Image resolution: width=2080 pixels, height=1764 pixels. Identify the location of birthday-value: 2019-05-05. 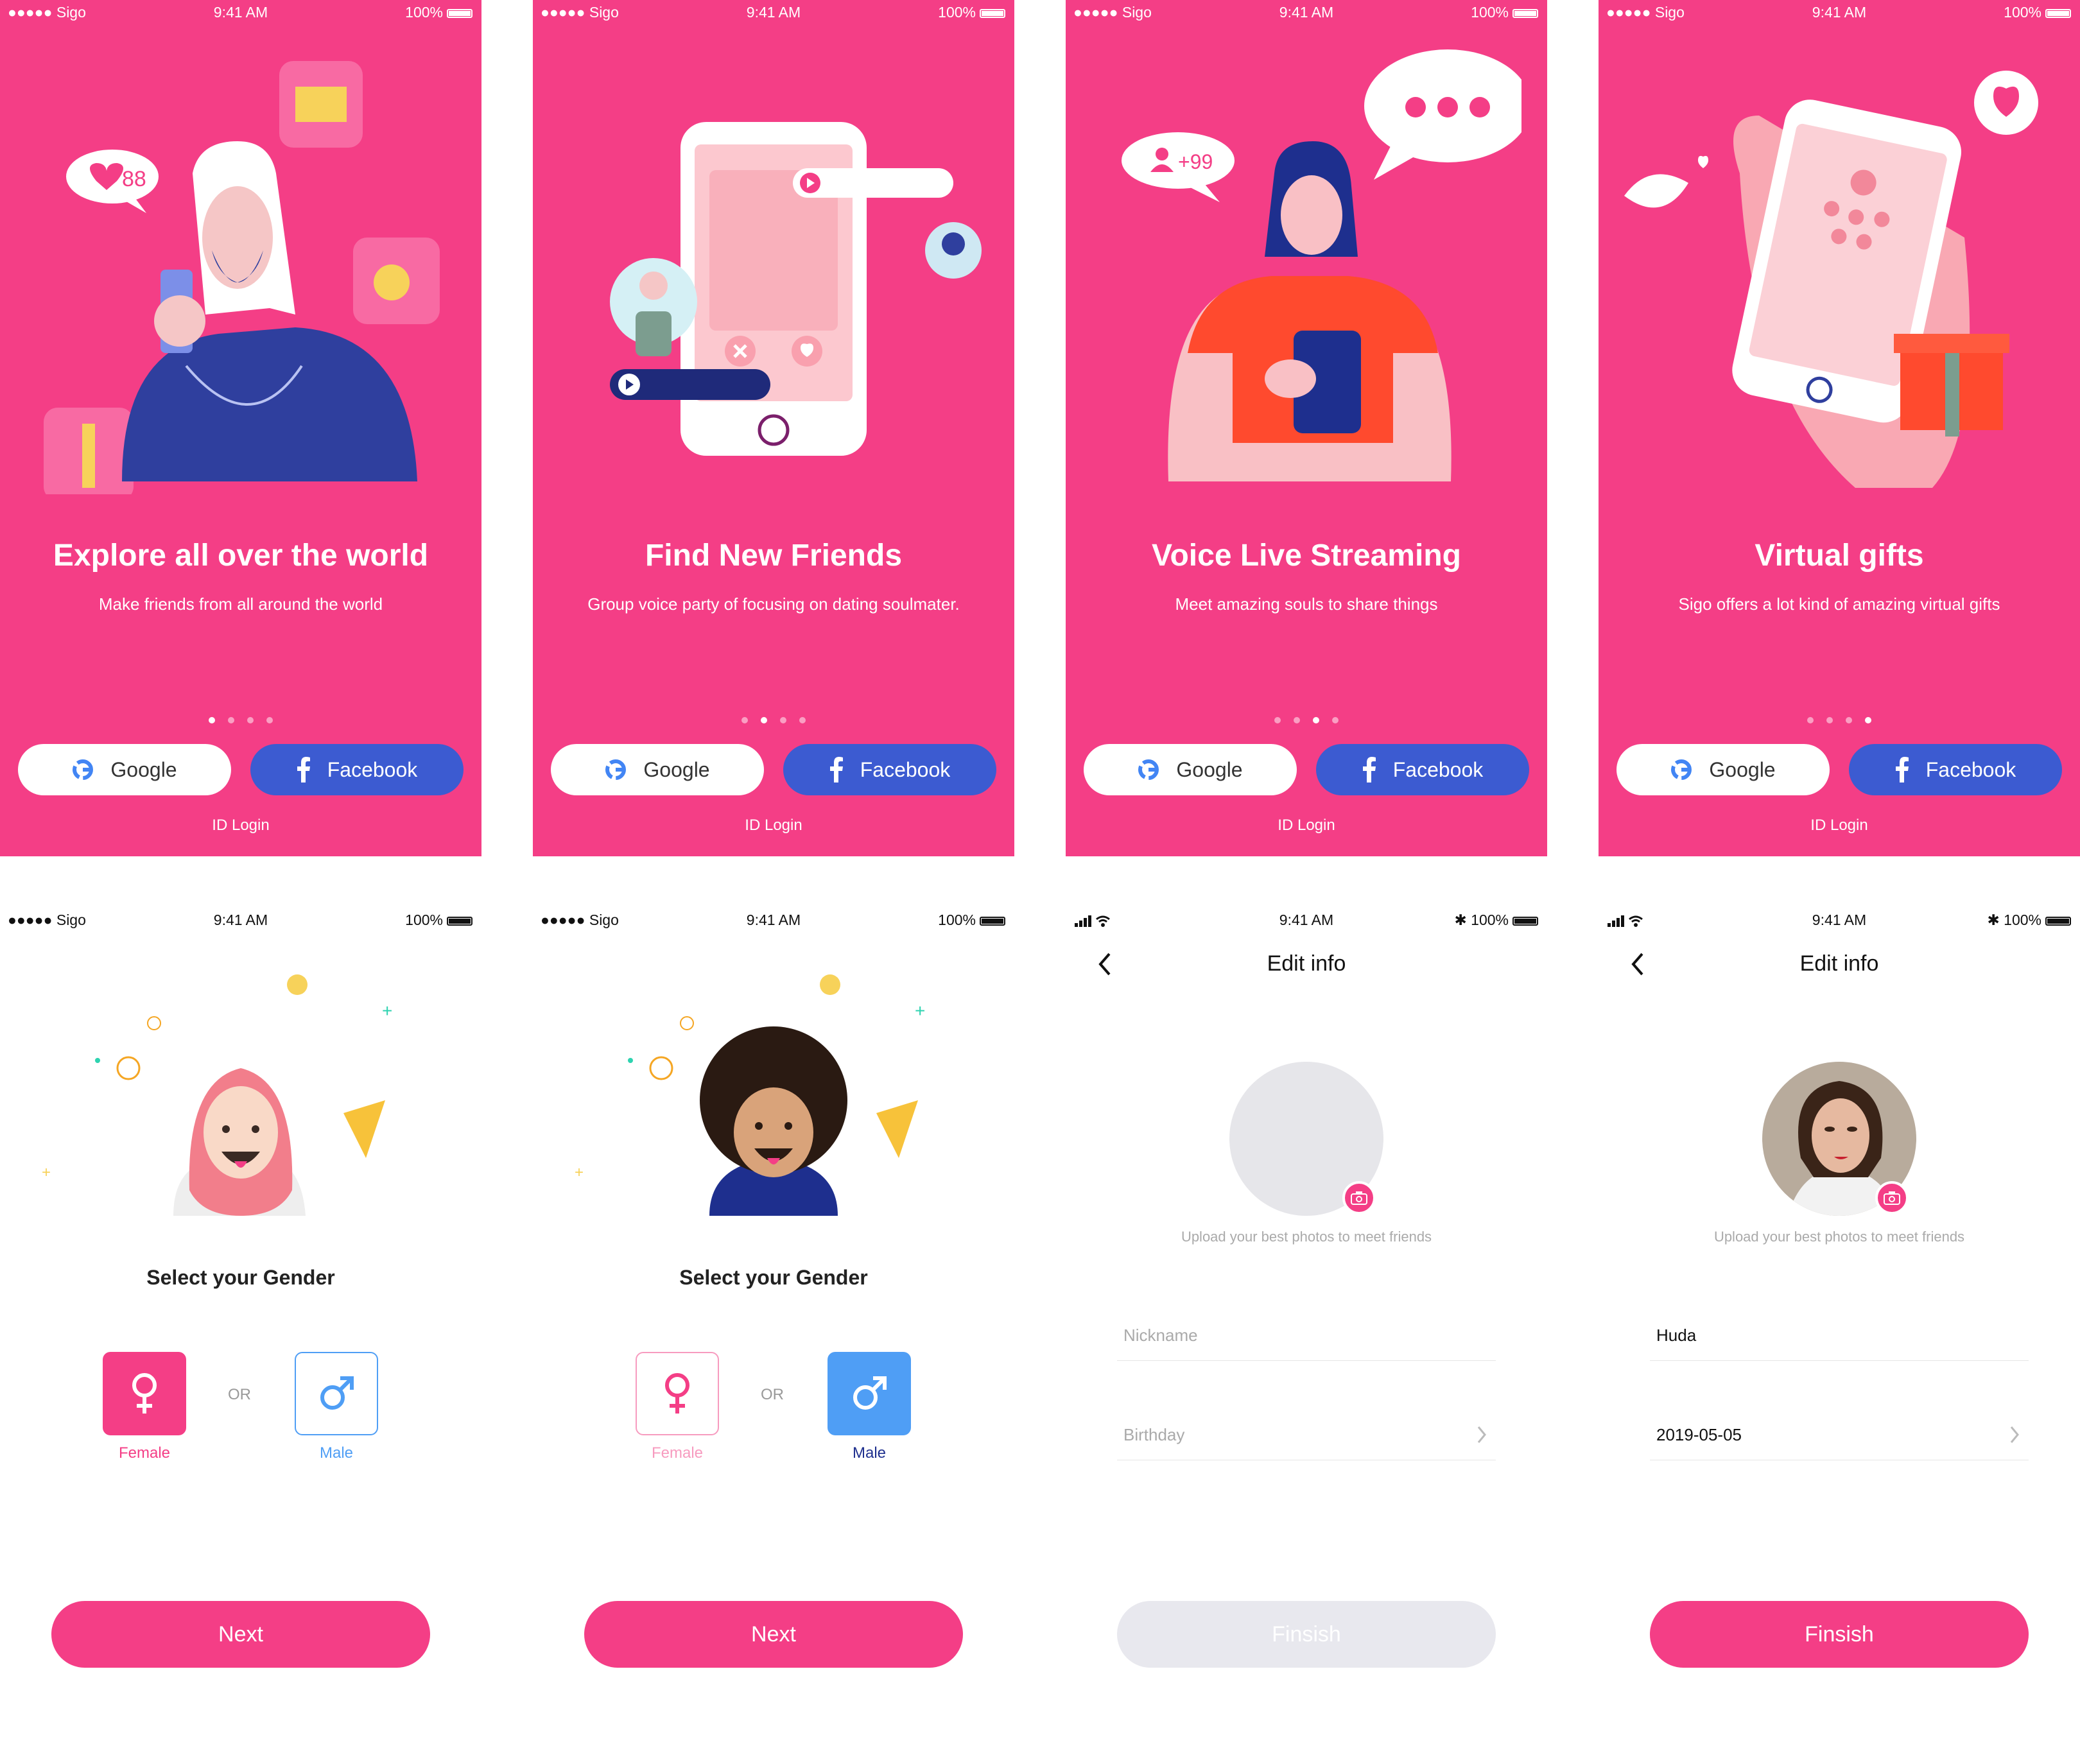
(1699, 1434).